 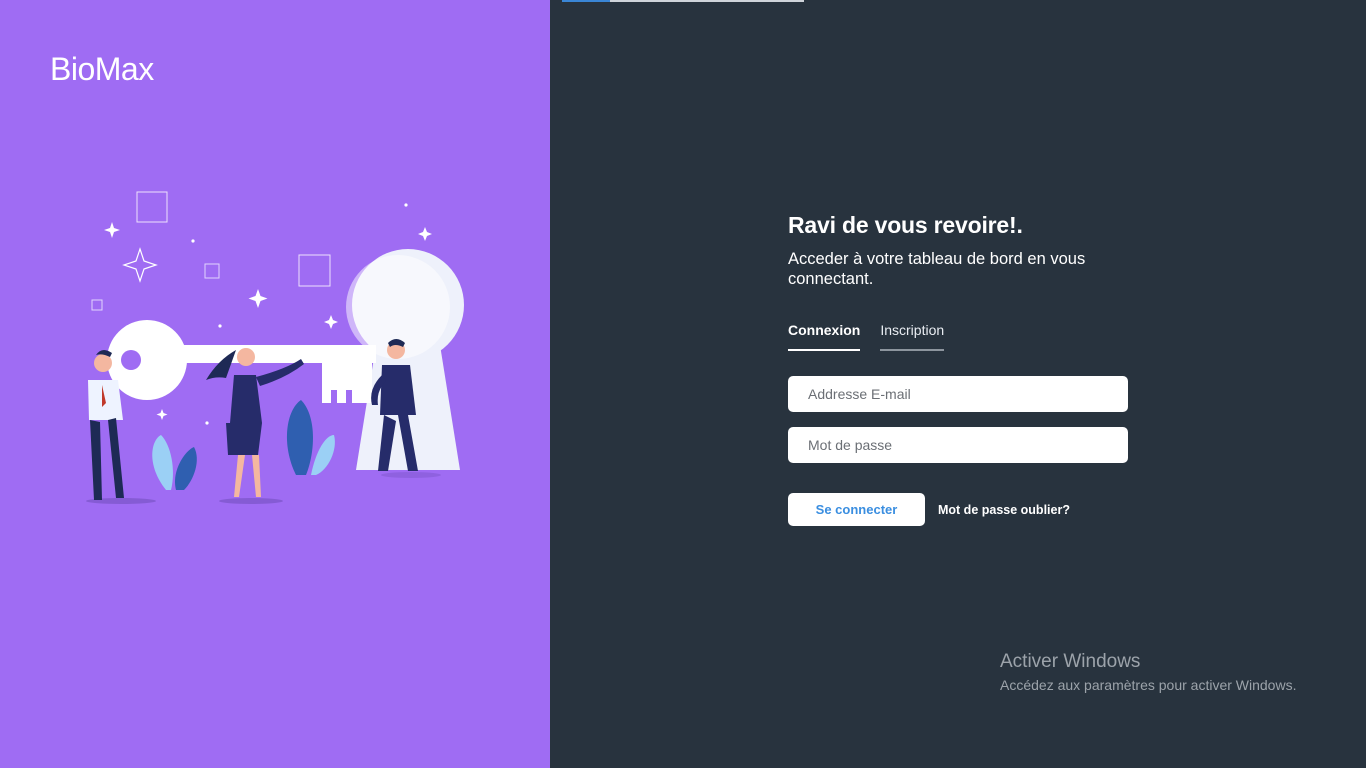 What do you see at coordinates (586, 1) in the screenshot?
I see `page-progress-fill` at bounding box center [586, 1].